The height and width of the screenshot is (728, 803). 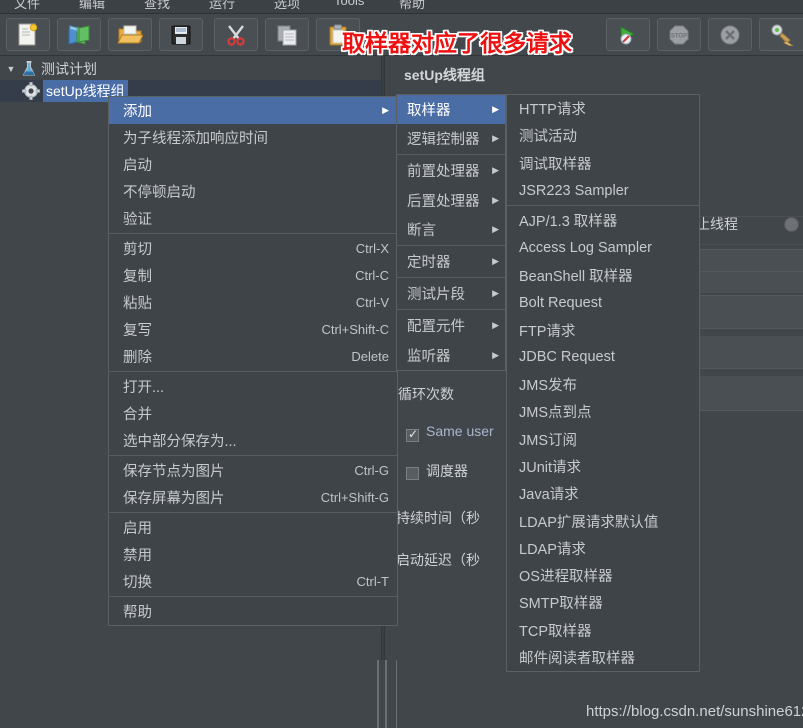 What do you see at coordinates (603, 247) in the screenshot?
I see `sampler-menu-item: Access Log Sampler` at bounding box center [603, 247].